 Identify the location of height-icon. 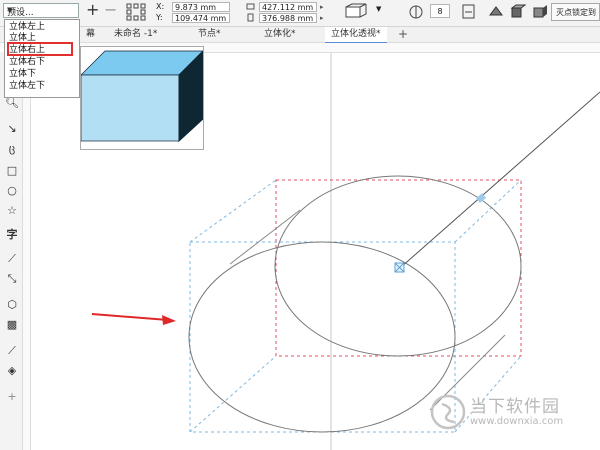
(250, 17).